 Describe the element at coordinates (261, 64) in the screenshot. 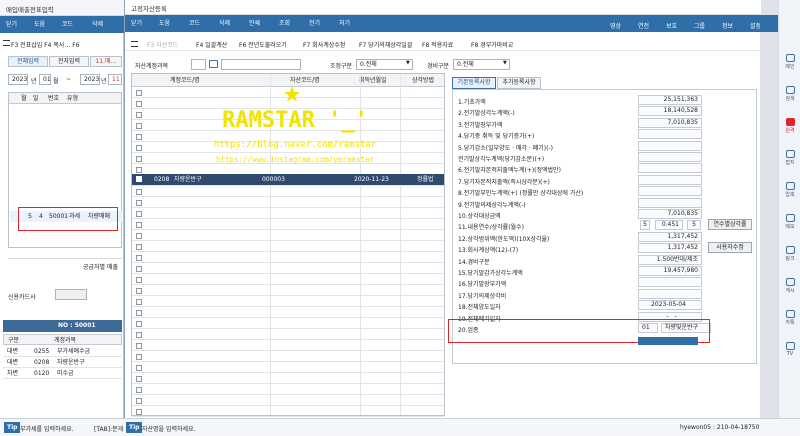

I see `asset-account-name` at that location.